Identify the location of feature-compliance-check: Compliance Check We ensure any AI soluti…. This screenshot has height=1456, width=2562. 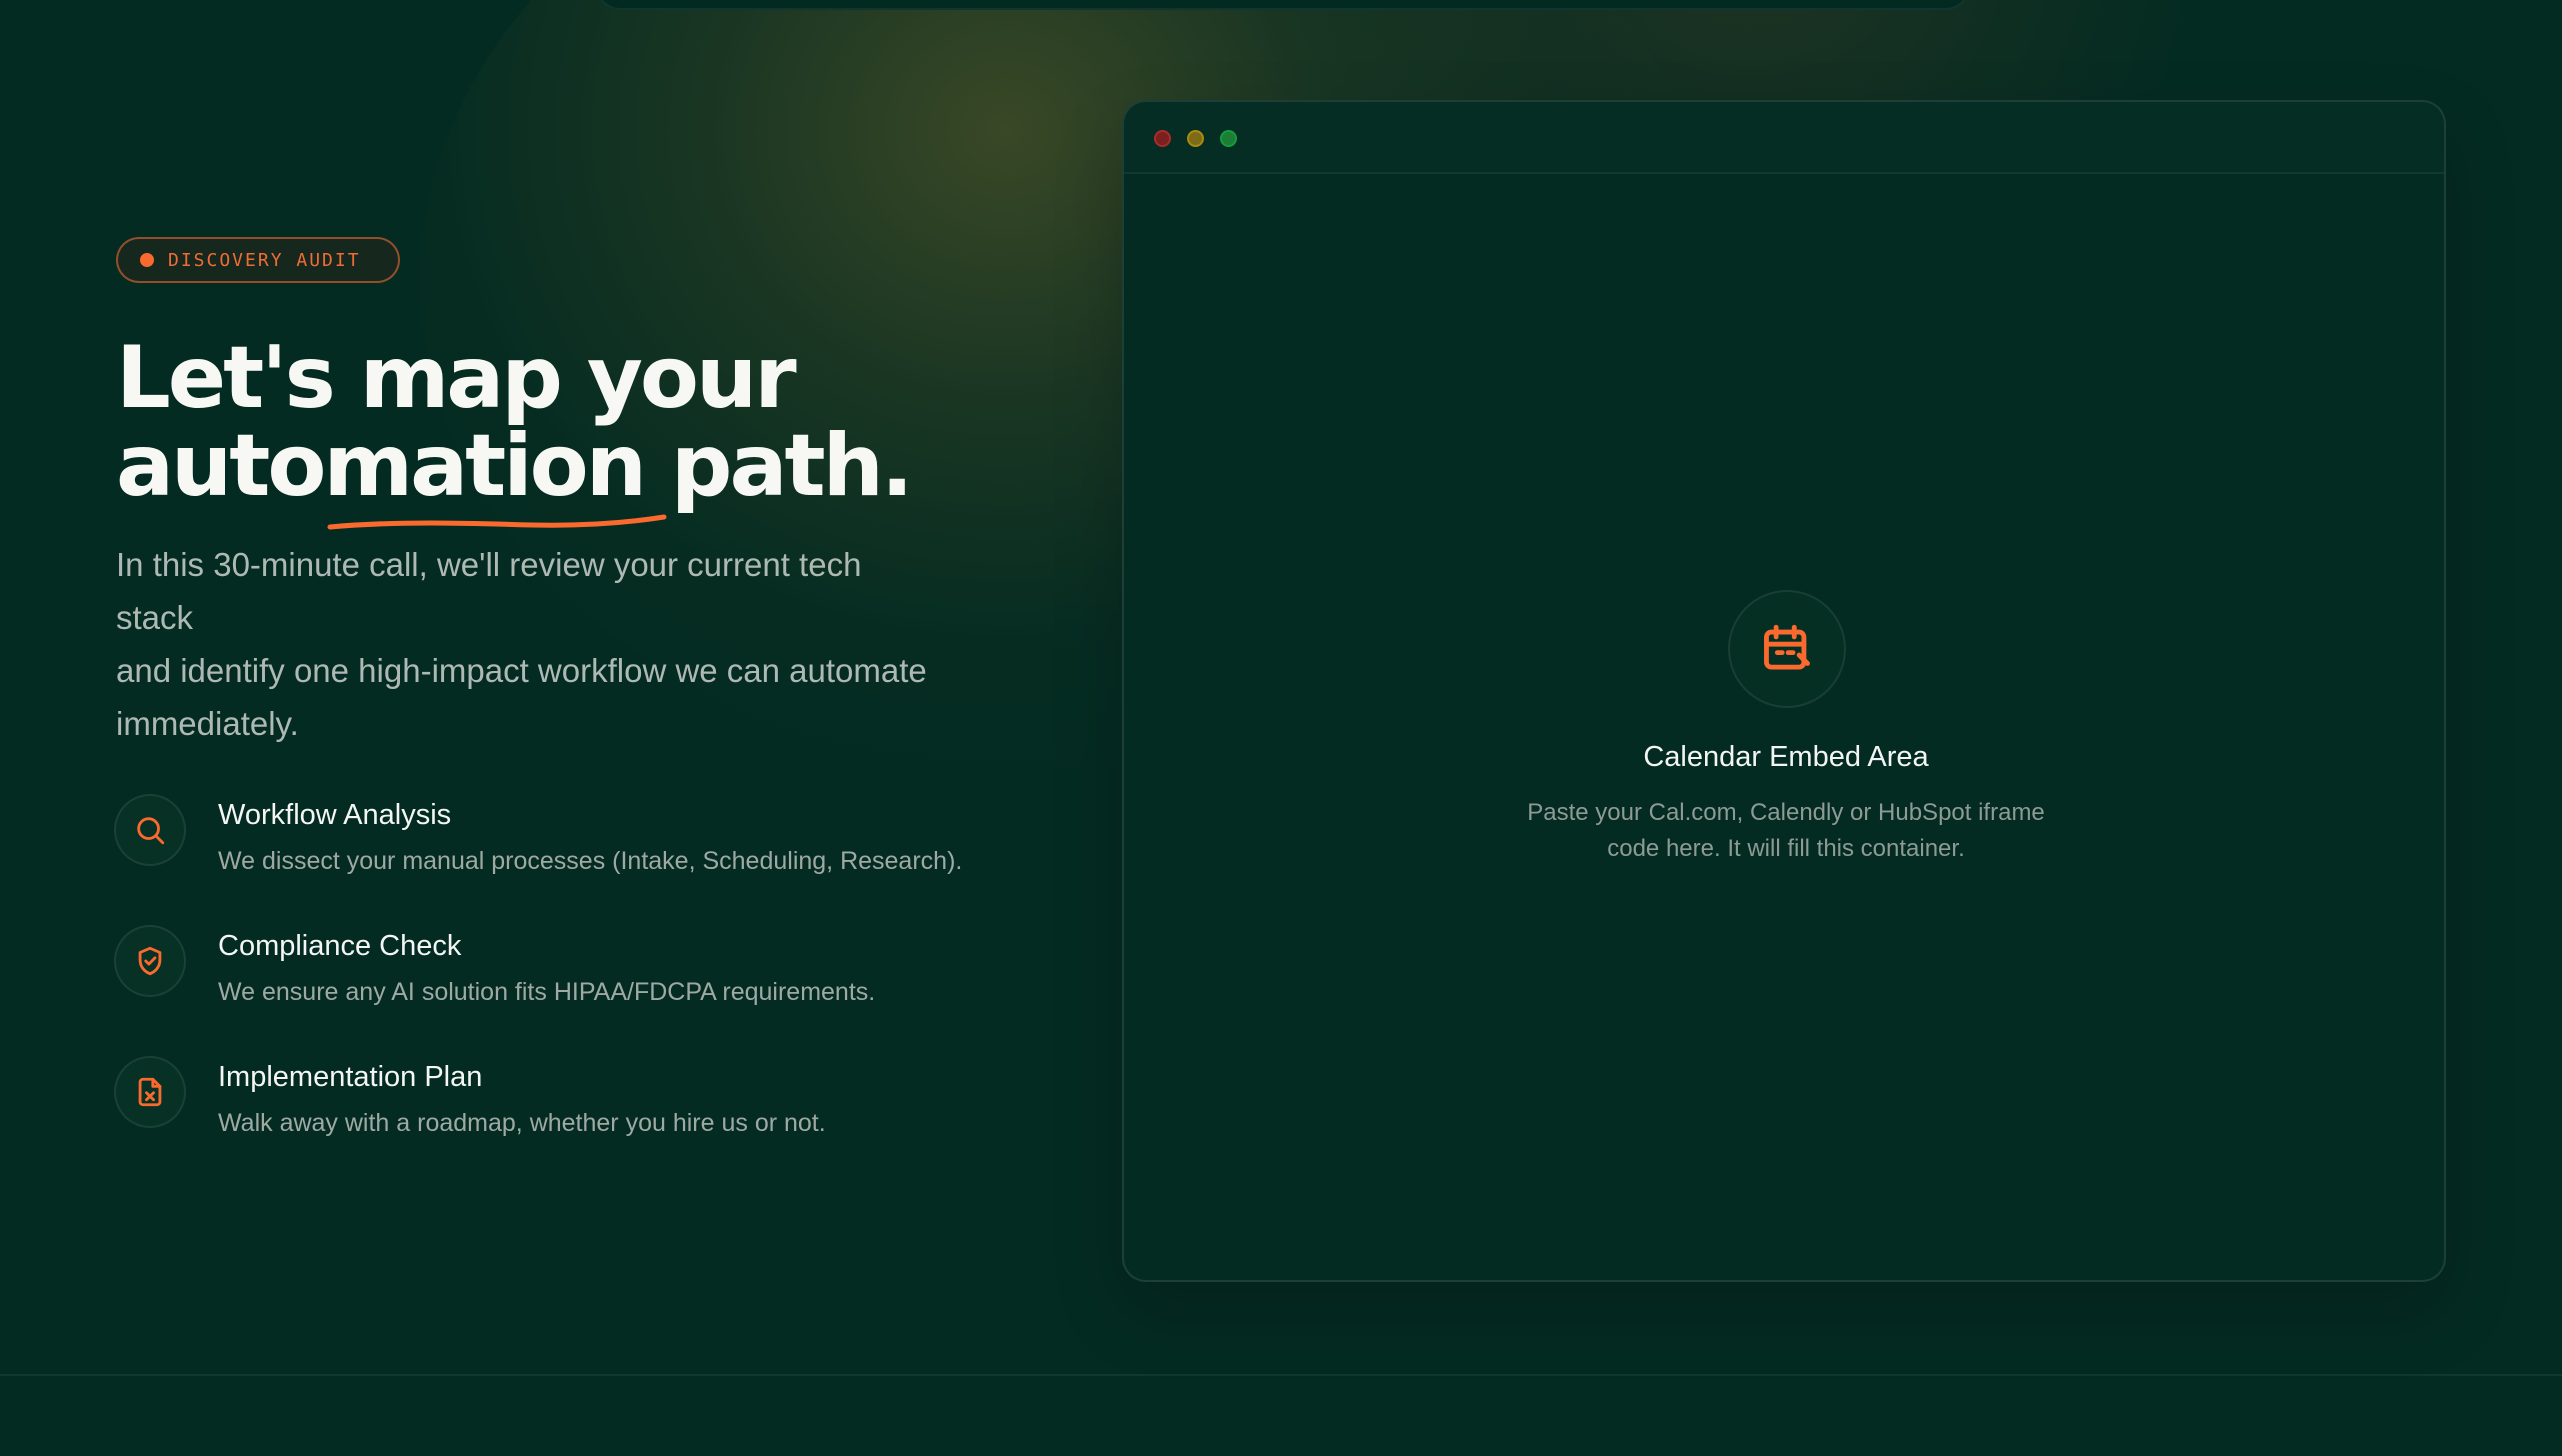
(614, 975).